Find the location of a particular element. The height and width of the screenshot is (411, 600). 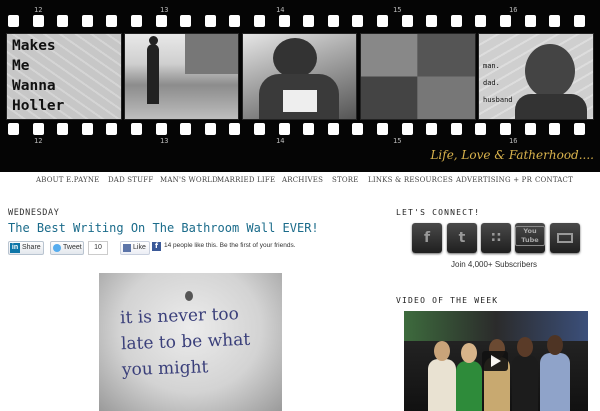

nav-item-married-life: MARRIED LIFE is located at coordinates (246, 180).